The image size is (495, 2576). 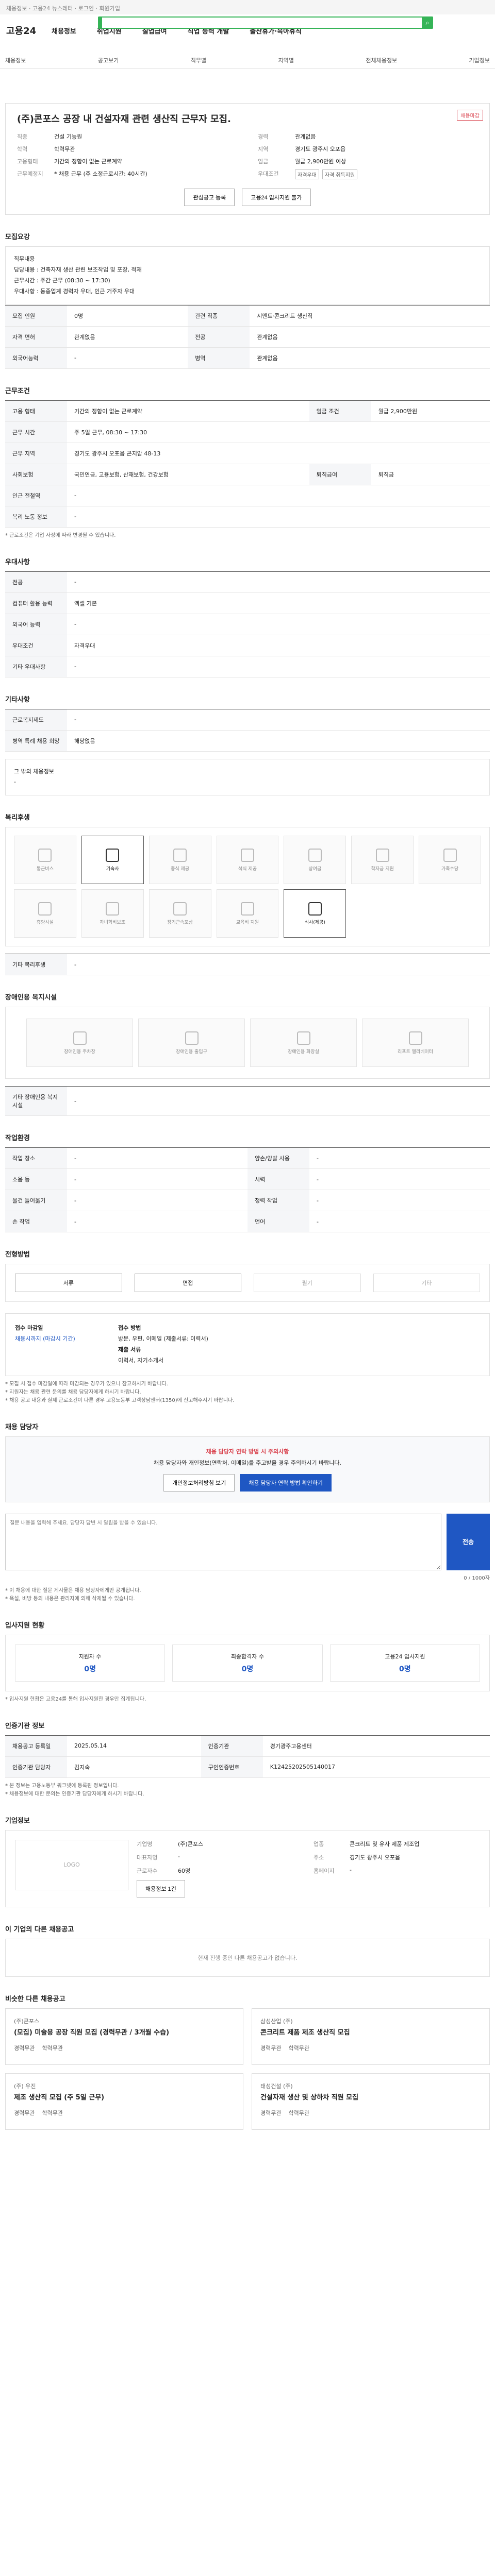 I want to click on qna-counter: 0 / 1000자, so click(x=477, y=1578).